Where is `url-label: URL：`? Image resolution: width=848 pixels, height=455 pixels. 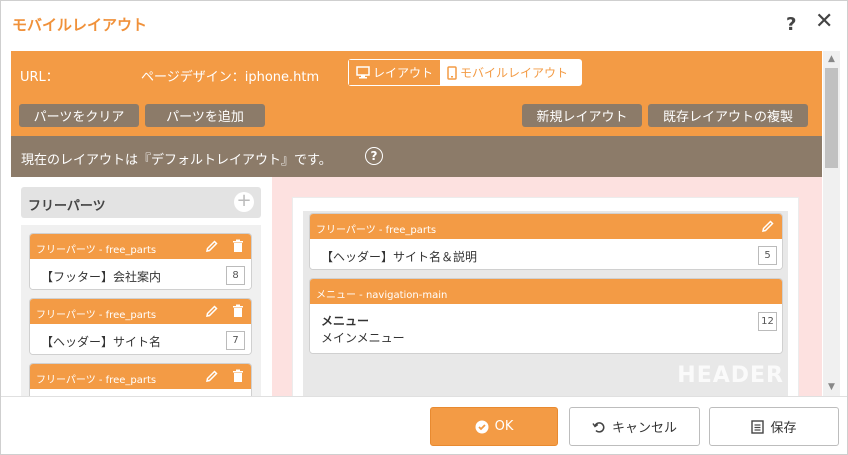
url-label: URL： is located at coordinates (39, 77).